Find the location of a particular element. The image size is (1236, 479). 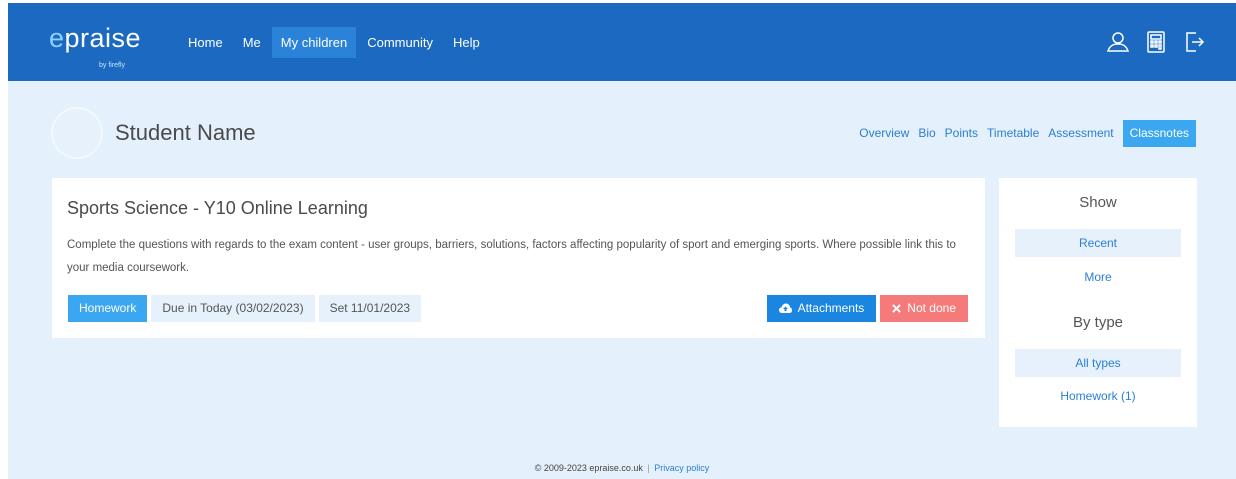

attachments-label: Attachments is located at coordinates (831, 308).